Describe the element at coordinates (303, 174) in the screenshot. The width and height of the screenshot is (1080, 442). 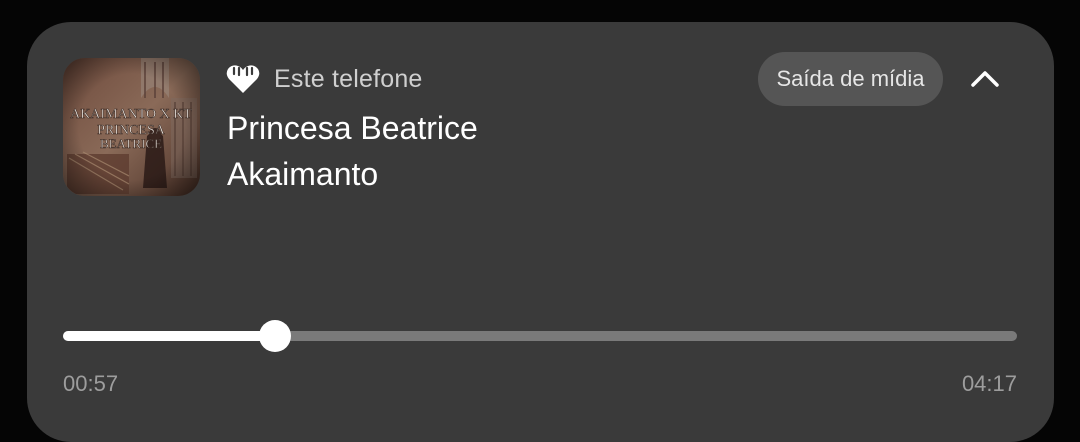
I see `track-artist: Akaimanto` at that location.